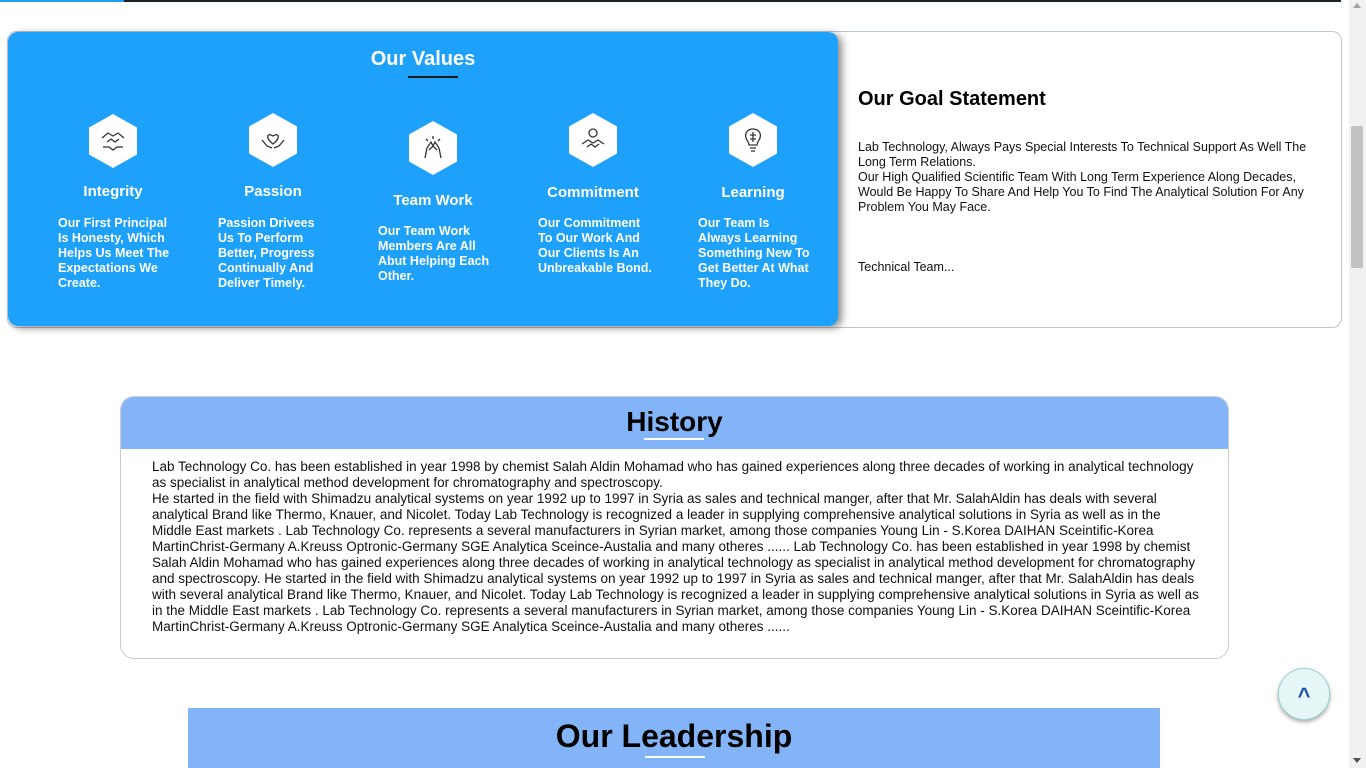 The width and height of the screenshot is (1366, 768). Describe the element at coordinates (62, 1) in the screenshot. I see `hero-accent-bar` at that location.